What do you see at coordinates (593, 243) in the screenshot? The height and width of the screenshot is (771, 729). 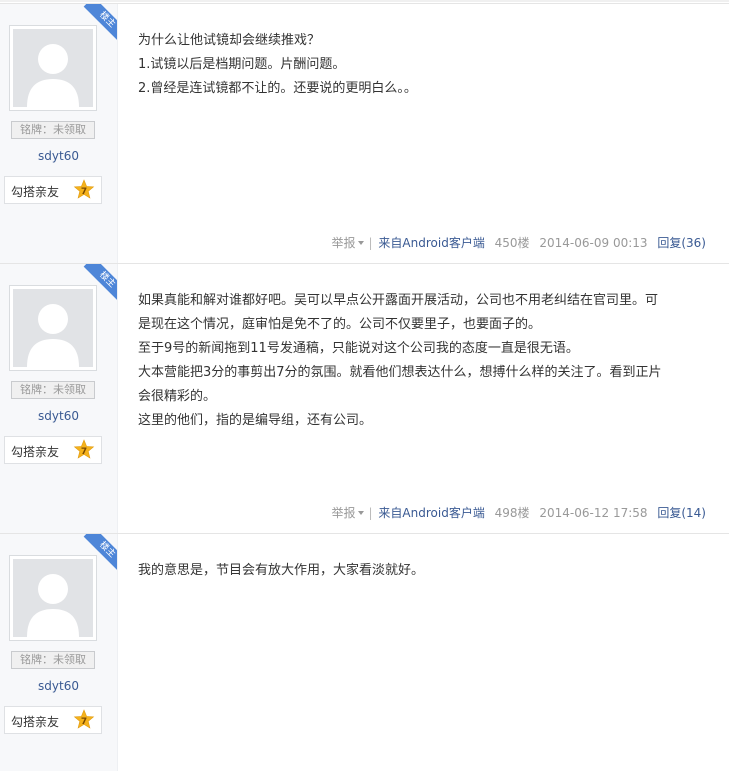 I see `post-time: 2014-06-09 00:13` at bounding box center [593, 243].